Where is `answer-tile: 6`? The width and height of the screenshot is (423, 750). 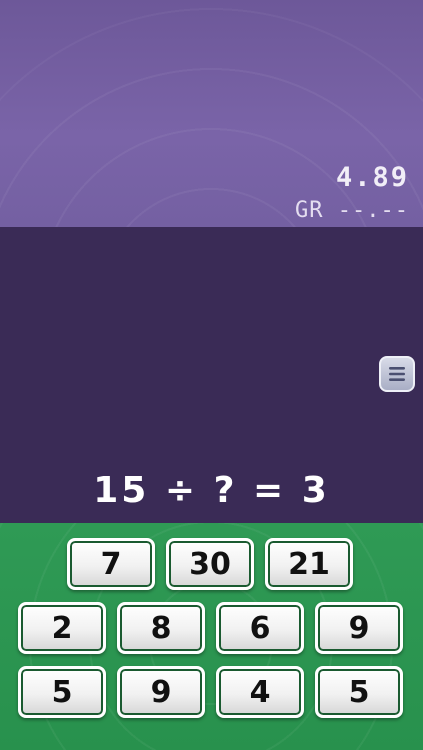 answer-tile: 6 is located at coordinates (260, 628).